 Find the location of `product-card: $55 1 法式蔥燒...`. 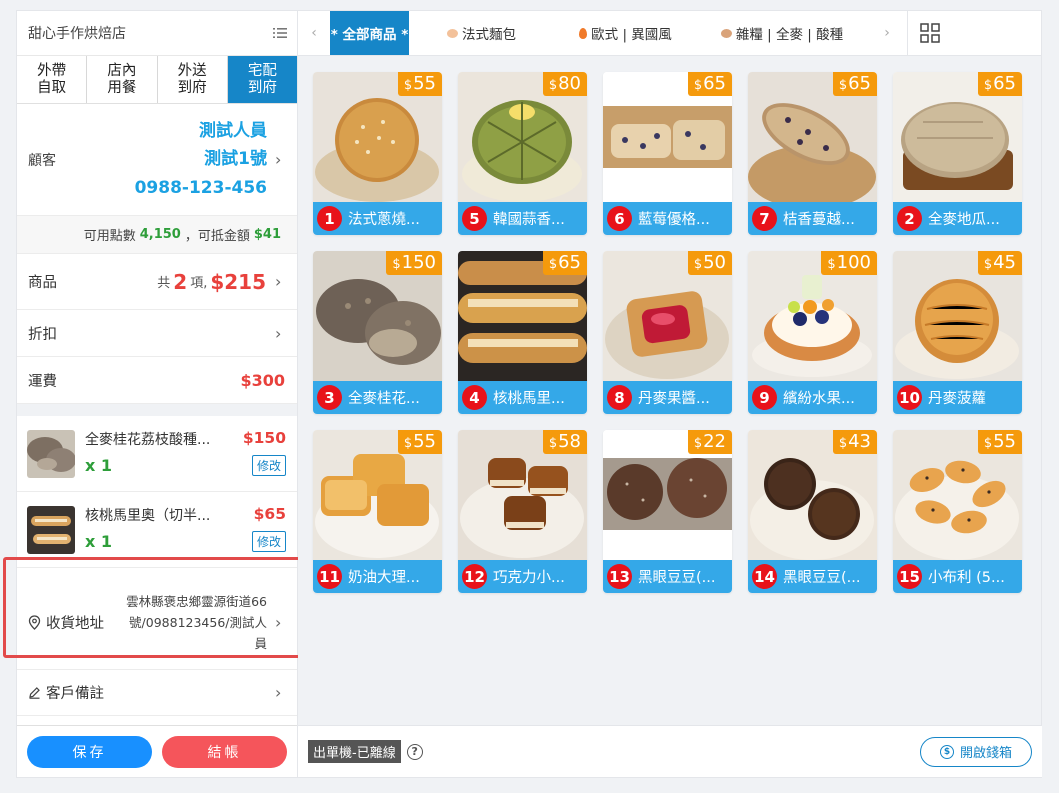

product-card: $55 1 法式蔥燒... is located at coordinates (377, 153).